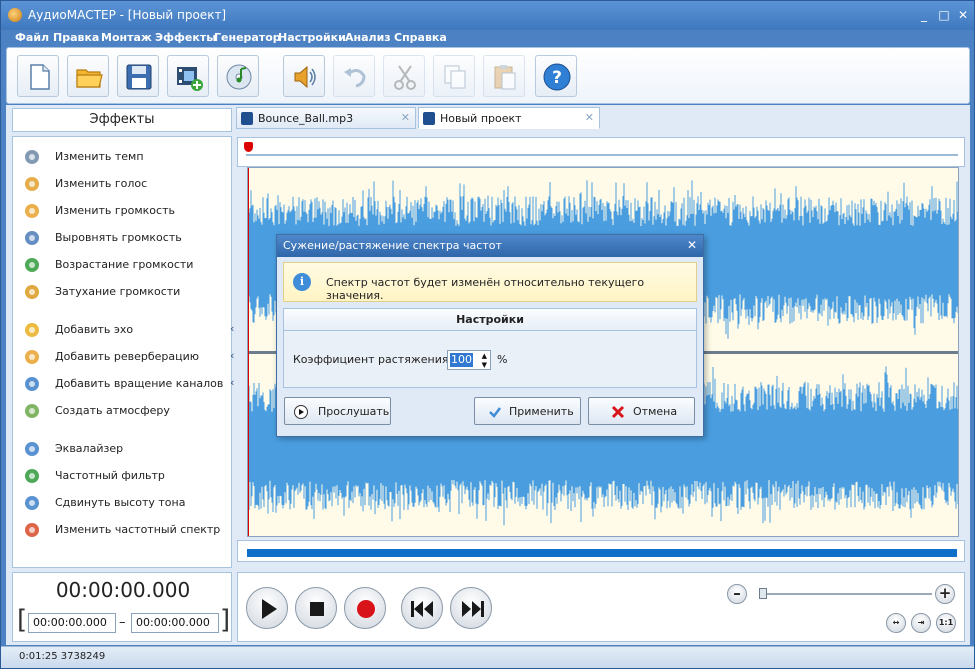  I want to click on stop-button, so click(316, 608).